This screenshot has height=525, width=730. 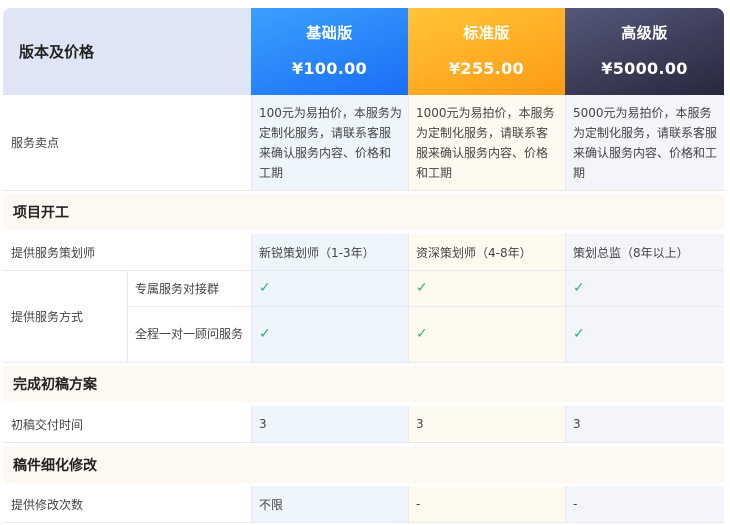 I want to click on plan-premium-header: 高级版 ¥5000.00, so click(x=644, y=51).